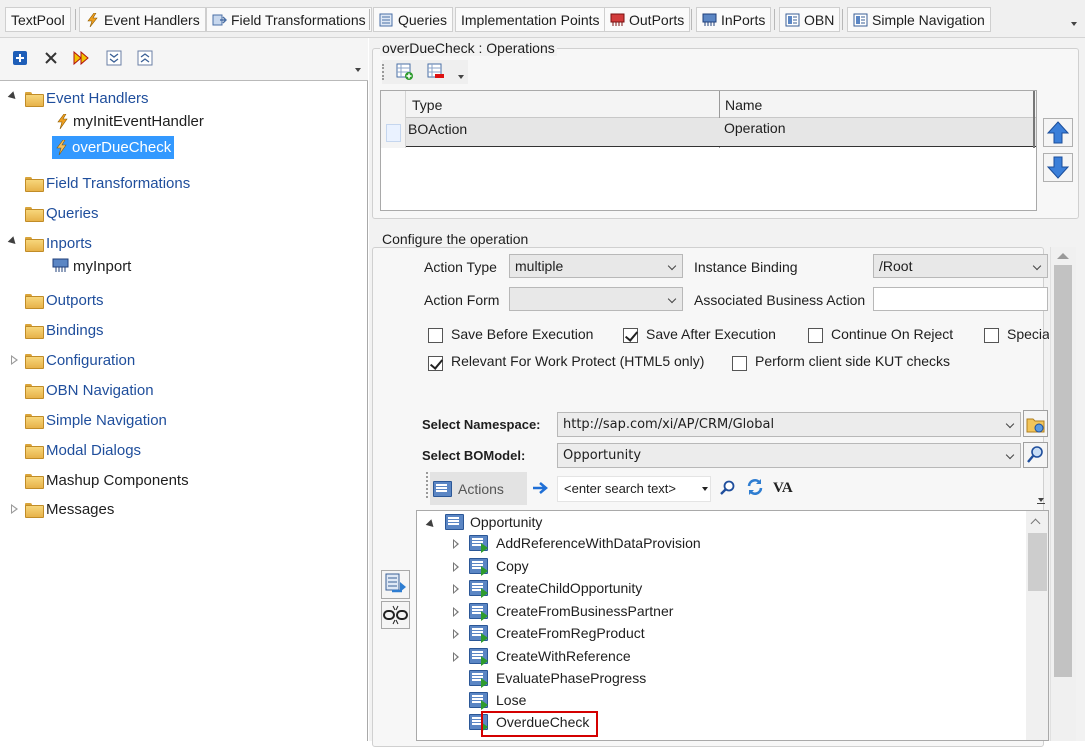 This screenshot has height=747, width=1085. I want to click on tree-item-messages: Messages, so click(69, 509).